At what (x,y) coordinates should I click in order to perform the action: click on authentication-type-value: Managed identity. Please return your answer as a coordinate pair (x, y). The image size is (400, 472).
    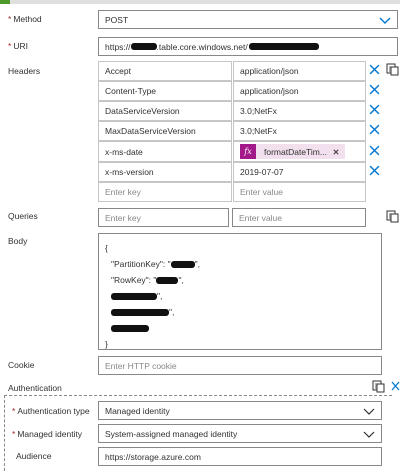
    Looking at the image, I should click on (137, 410).